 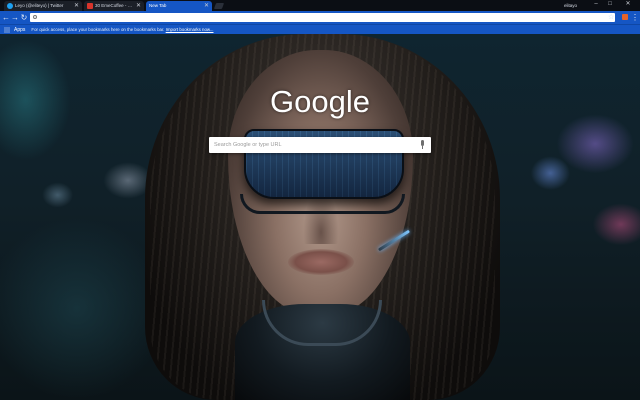 What do you see at coordinates (322, 204) in the screenshot?
I see `background-goggle-band` at bounding box center [322, 204].